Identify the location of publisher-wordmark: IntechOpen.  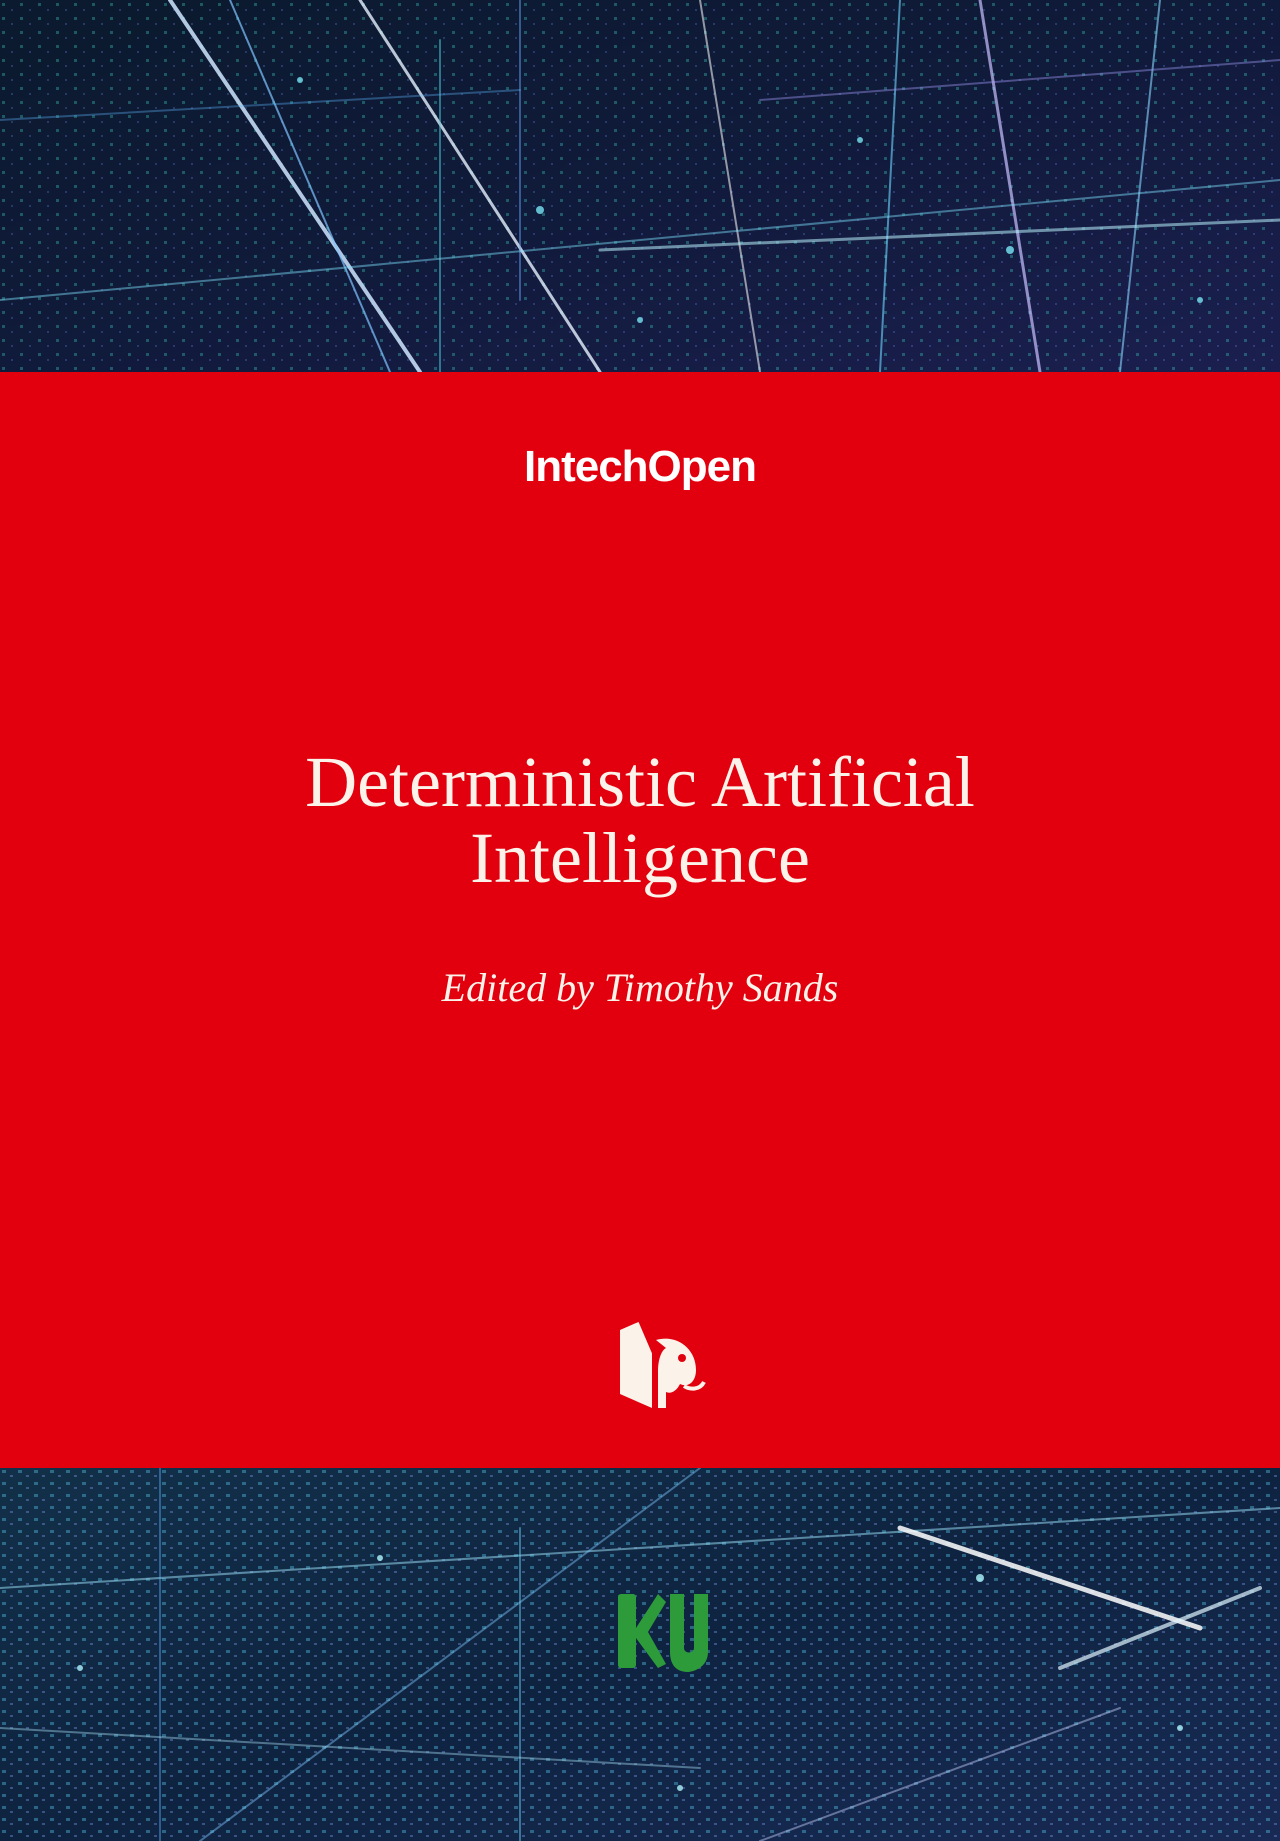
(640, 466).